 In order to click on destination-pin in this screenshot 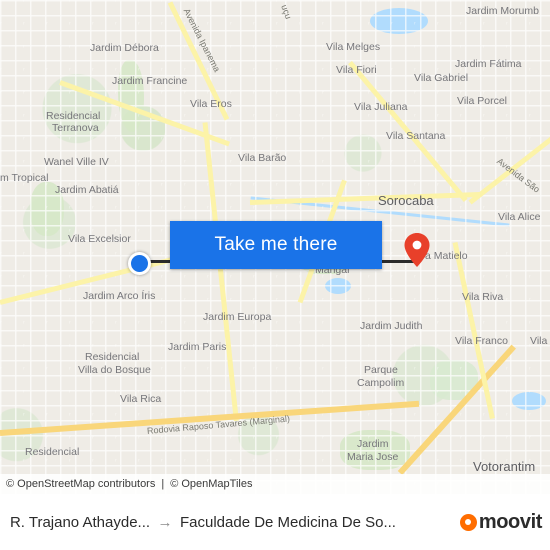, I will do `click(417, 250)`.